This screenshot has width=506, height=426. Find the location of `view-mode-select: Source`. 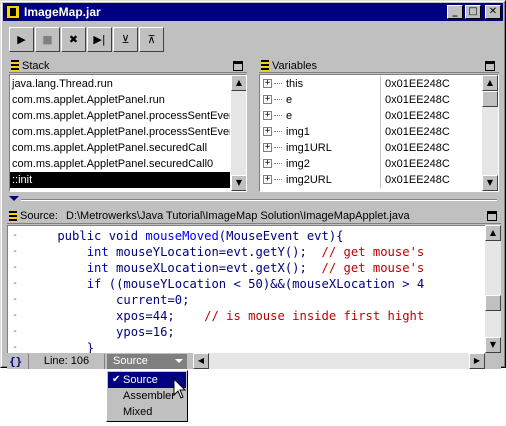

view-mode-select: Source is located at coordinates (147, 361).